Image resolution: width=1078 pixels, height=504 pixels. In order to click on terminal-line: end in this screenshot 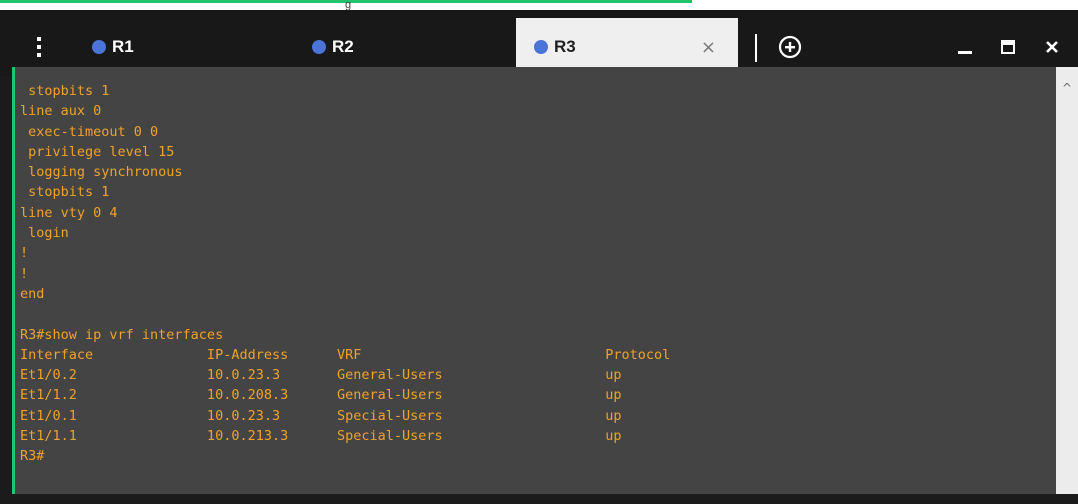, I will do `click(32, 293)`.